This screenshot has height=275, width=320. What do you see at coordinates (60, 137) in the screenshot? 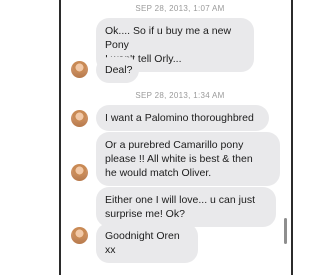
I see `left-border` at bounding box center [60, 137].